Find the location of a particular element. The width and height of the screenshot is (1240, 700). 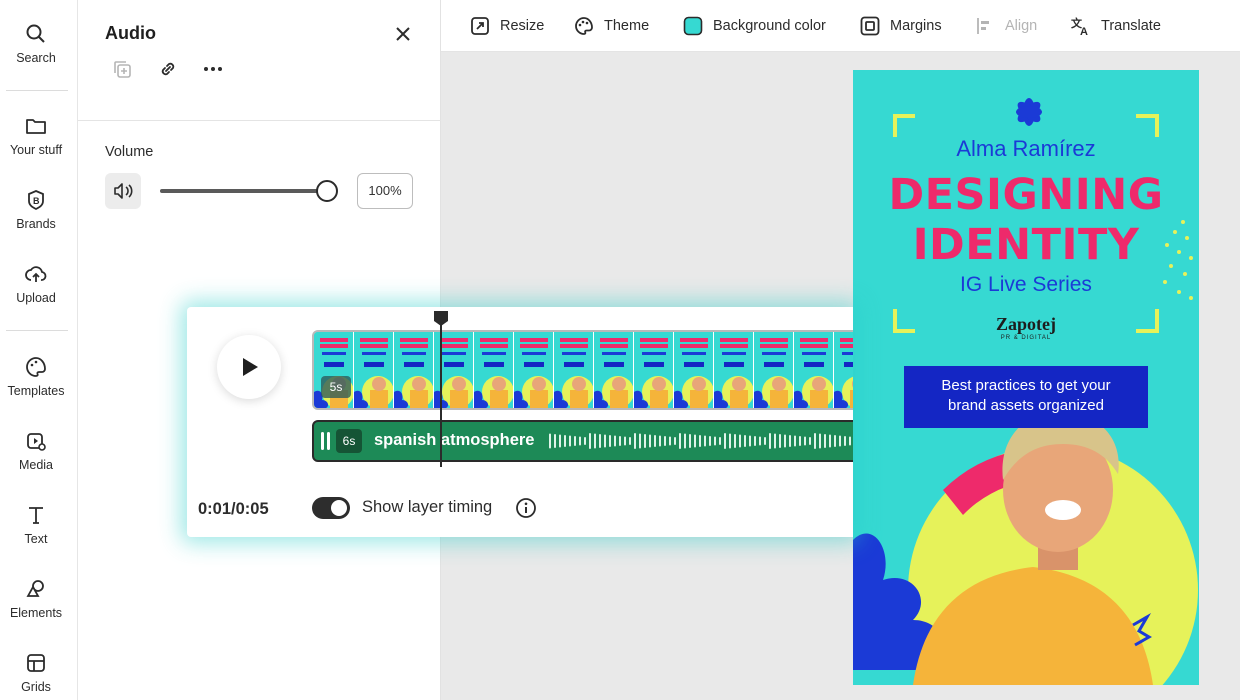

close-icon is located at coordinates (403, 34).